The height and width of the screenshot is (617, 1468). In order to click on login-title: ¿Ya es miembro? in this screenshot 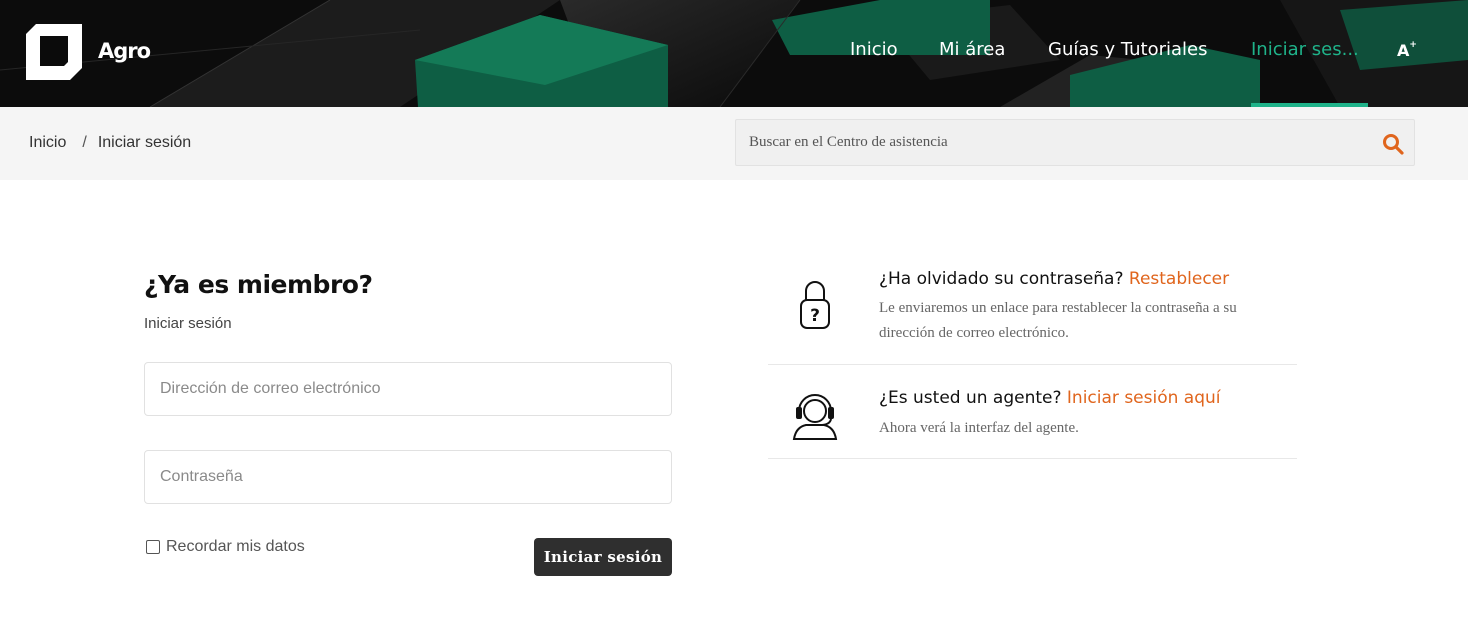, I will do `click(258, 284)`.